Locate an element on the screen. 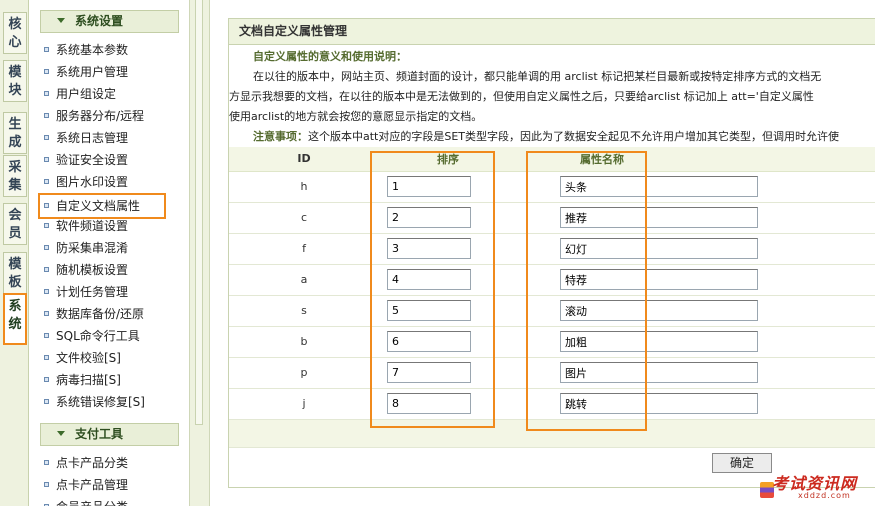  module-tab-5: 模 板 is located at coordinates (15, 273).